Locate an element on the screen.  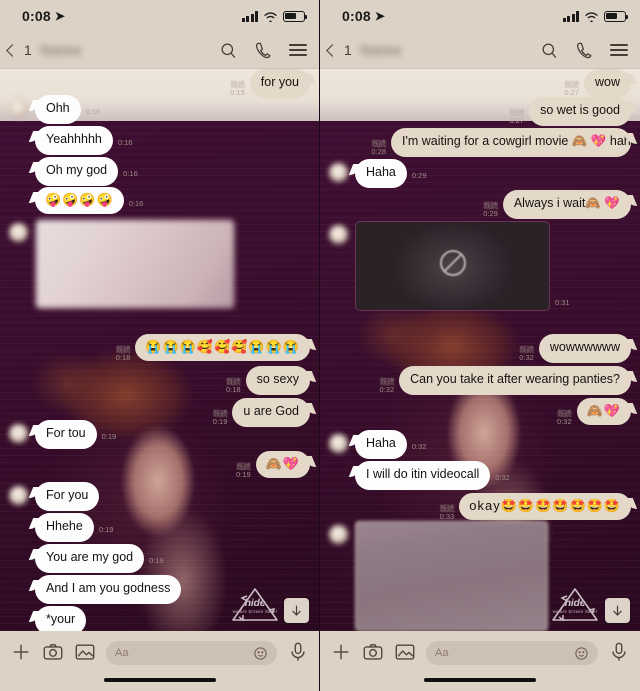
message-row: 既読 0:32 wowwwwww is located at coordinates (575, 348).